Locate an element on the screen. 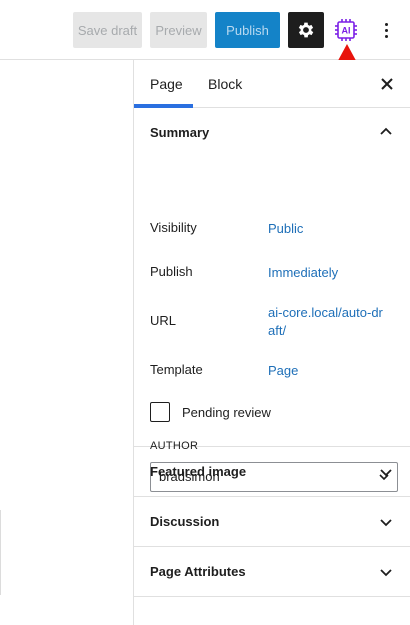 This screenshot has width=410, height=625. template-label: Template is located at coordinates (176, 369).